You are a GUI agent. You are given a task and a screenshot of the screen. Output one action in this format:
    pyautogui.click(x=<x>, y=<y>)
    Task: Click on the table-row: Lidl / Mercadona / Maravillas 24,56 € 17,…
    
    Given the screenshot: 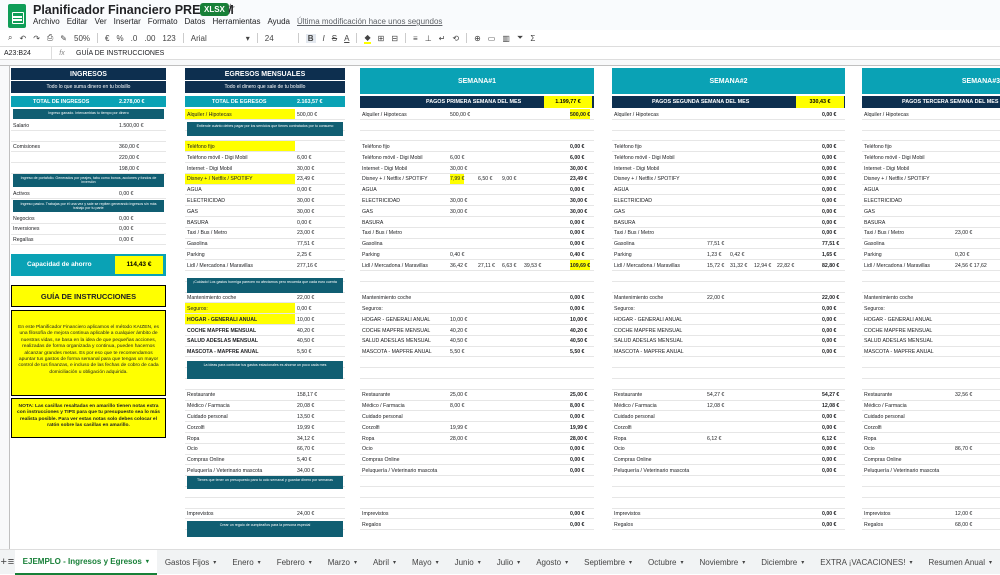 What is the action you would take?
    pyautogui.click(x=931, y=265)
    